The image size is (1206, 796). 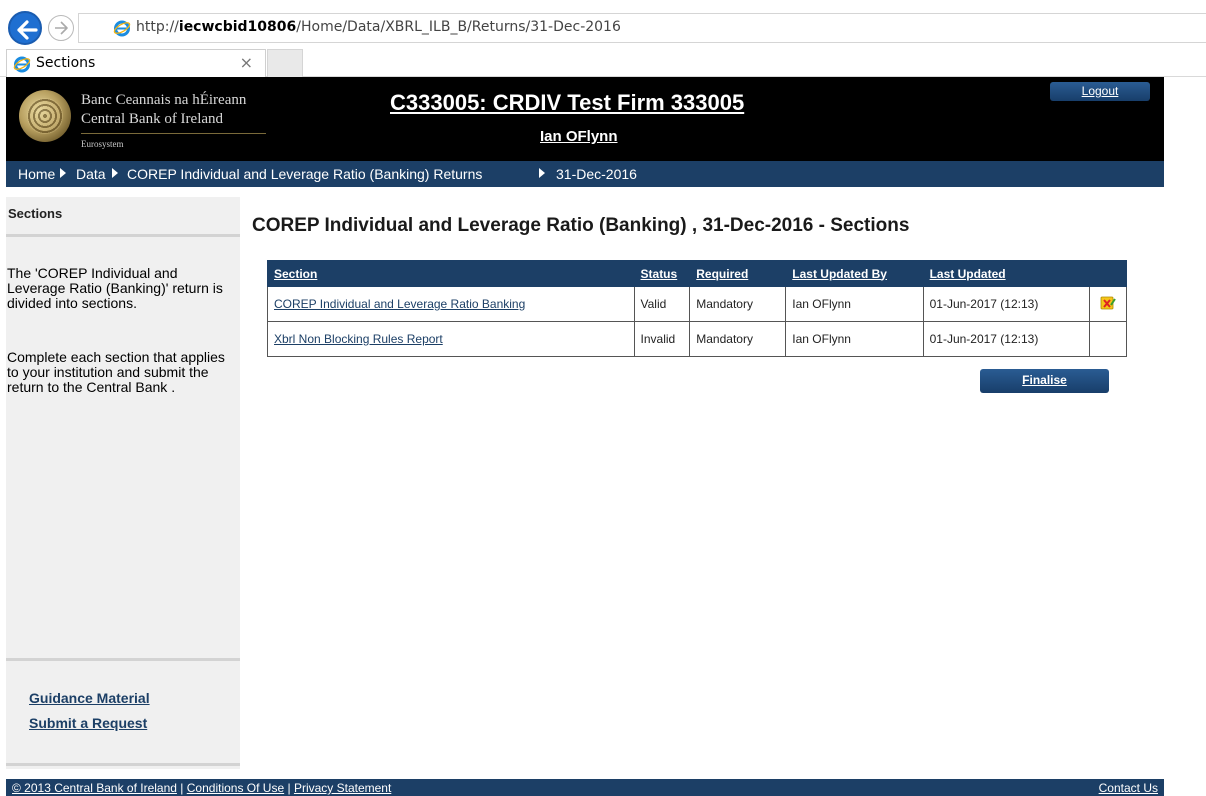 I want to click on forward-arrow-icon, so click(x=61, y=28).